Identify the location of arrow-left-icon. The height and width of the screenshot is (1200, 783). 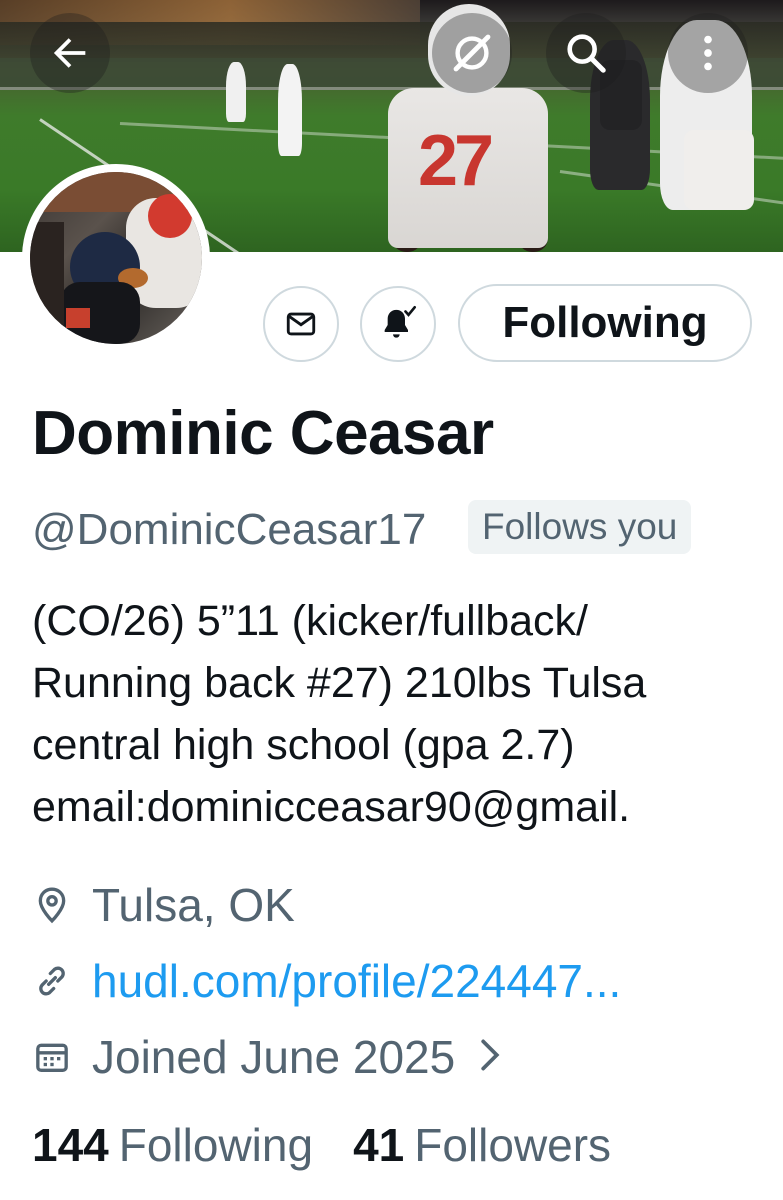
(69, 53).